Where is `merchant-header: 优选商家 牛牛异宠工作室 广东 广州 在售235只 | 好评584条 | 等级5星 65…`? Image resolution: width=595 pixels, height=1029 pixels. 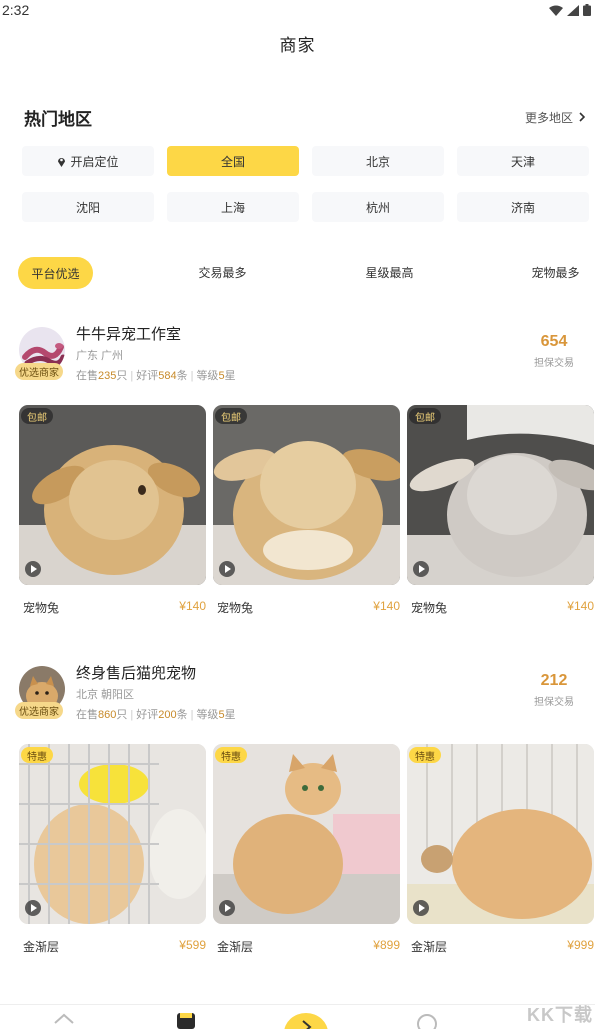
merchant-header: 优选商家 牛牛异宠工作室 广东 广州 在售235只 | 好评584条 | 等级5星 65… is located at coordinates (297, 358).